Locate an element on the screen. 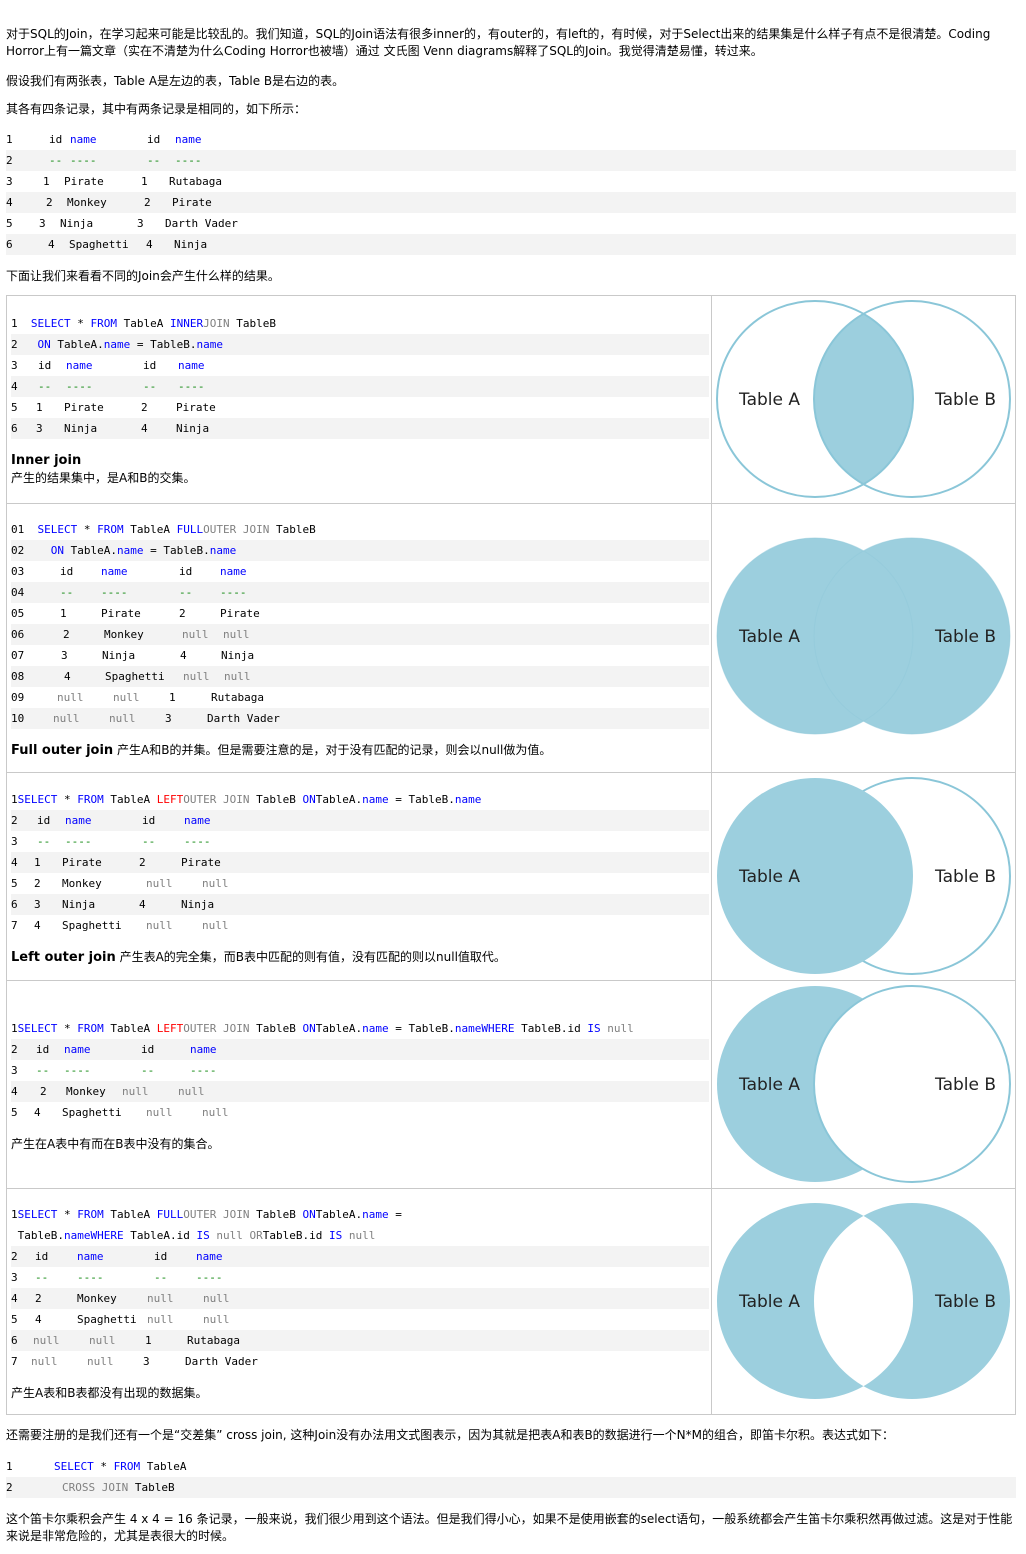  code-line: 09 null null 1 Rutabaga is located at coordinates (137, 697).